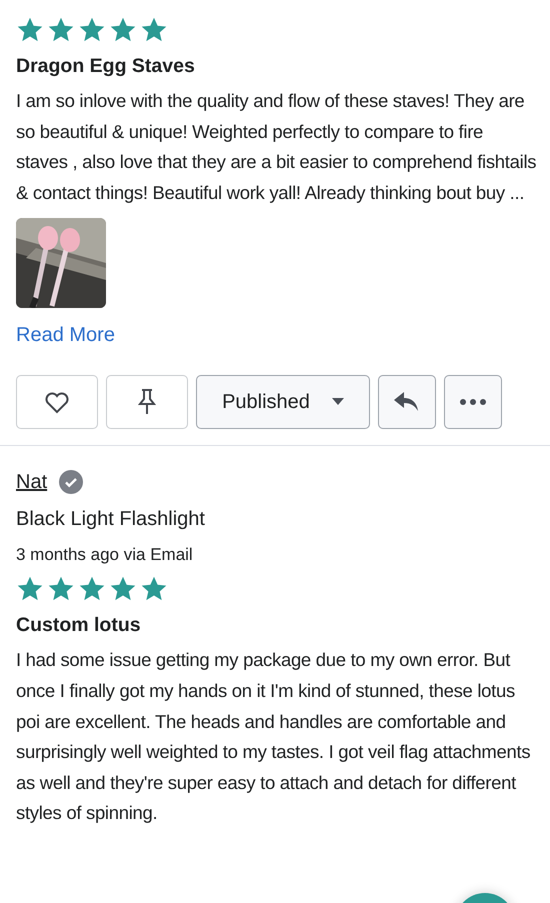 This screenshot has height=903, width=550. I want to click on heart-icon, so click(57, 402).